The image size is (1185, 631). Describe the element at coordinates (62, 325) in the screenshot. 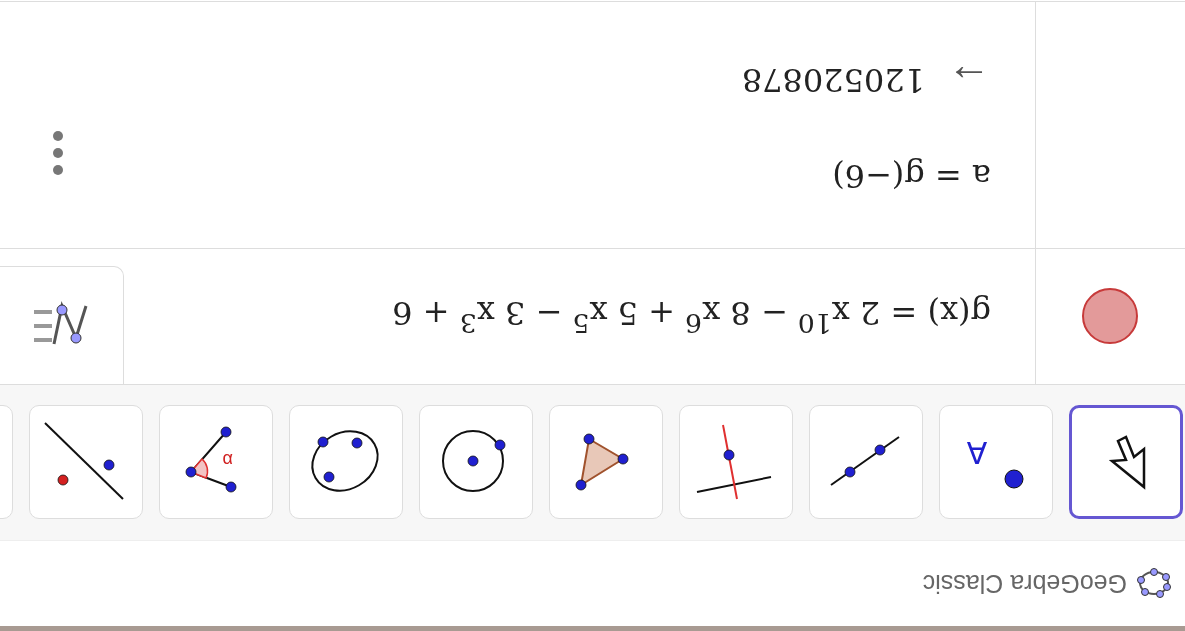

I see `algebra-view-toggle` at that location.